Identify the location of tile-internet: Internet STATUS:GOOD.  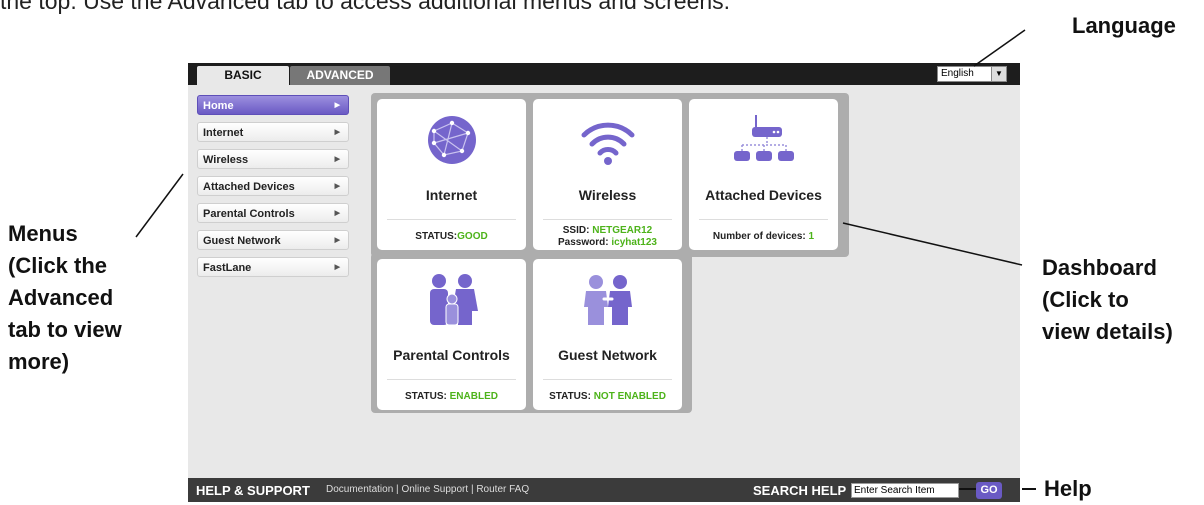
(451, 174).